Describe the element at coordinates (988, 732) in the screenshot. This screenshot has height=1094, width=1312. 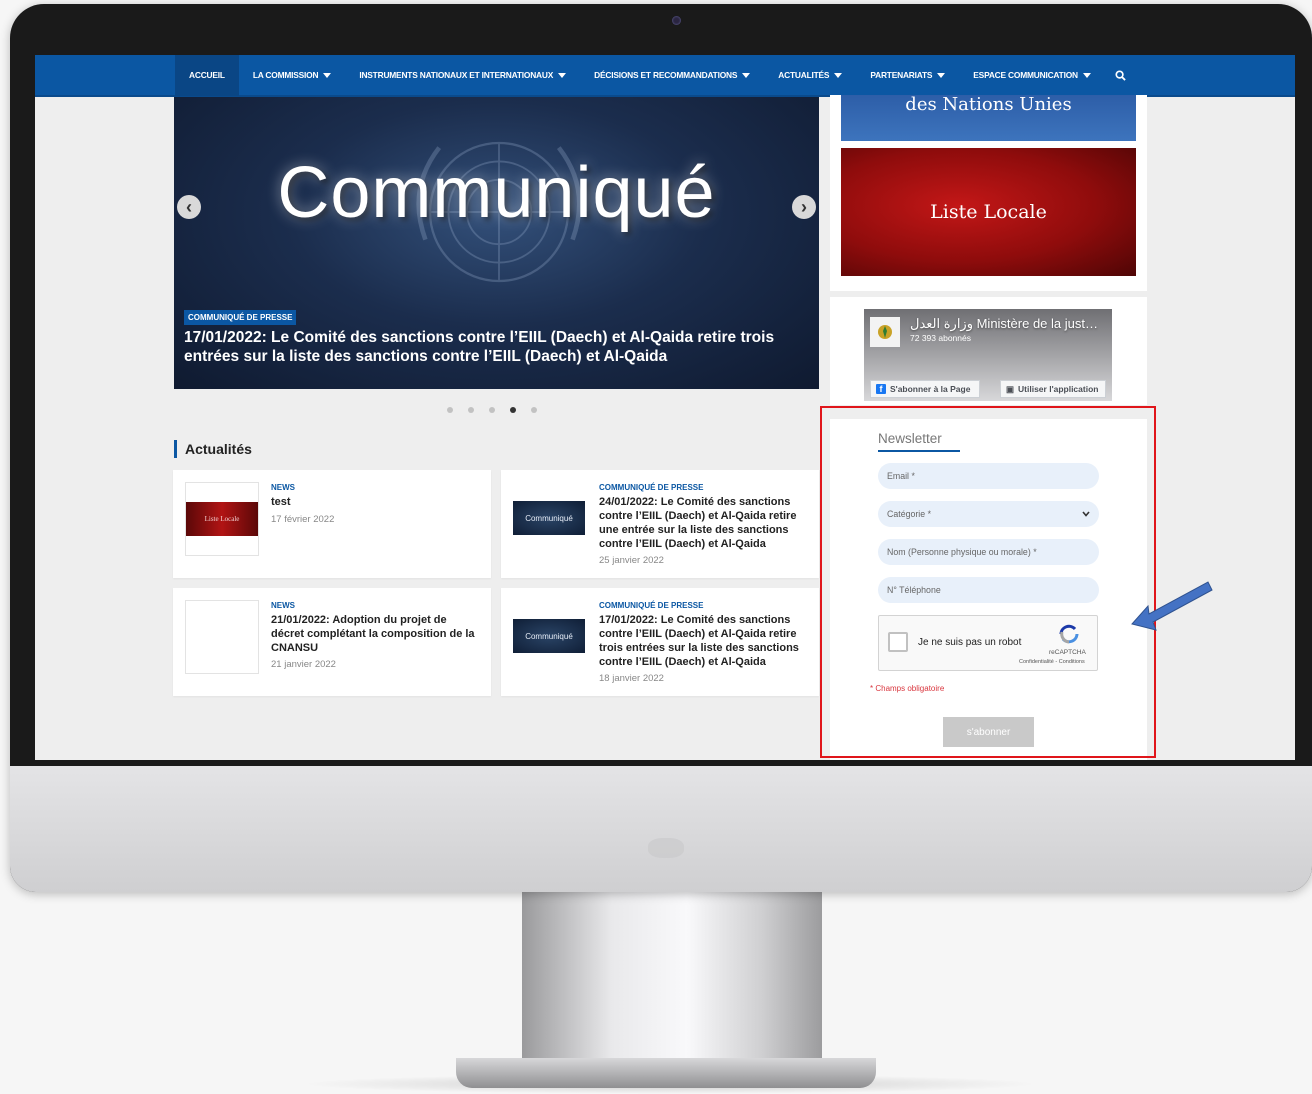
I see `subscribe-button: s'abonner` at that location.